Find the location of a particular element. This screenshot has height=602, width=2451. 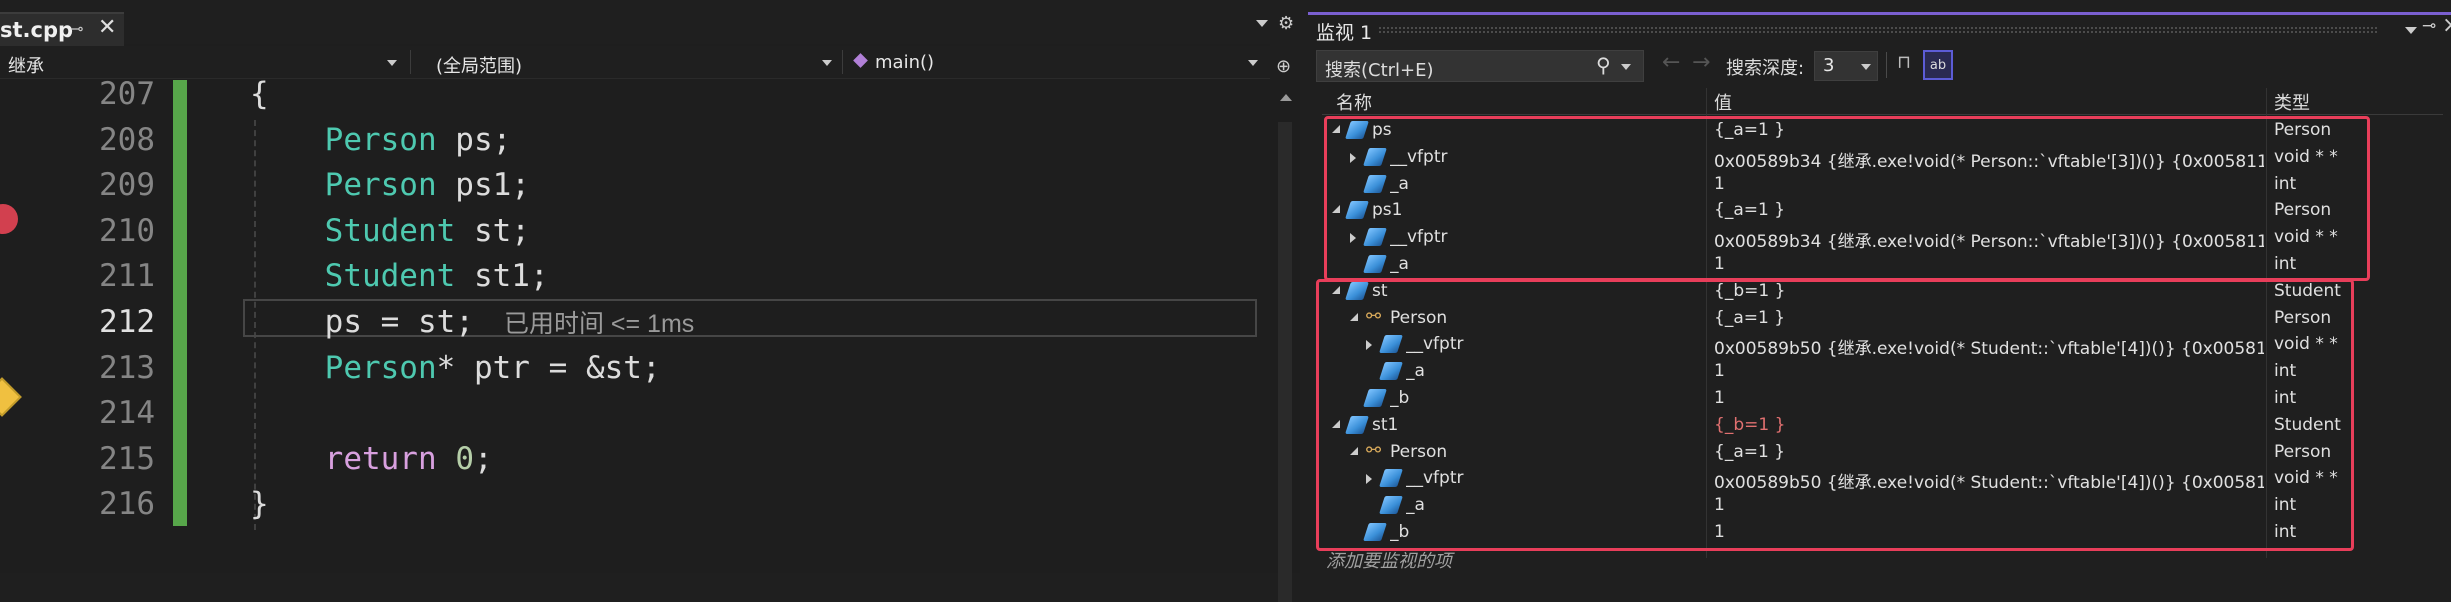

line-number: 214 is located at coordinates (127, 413).